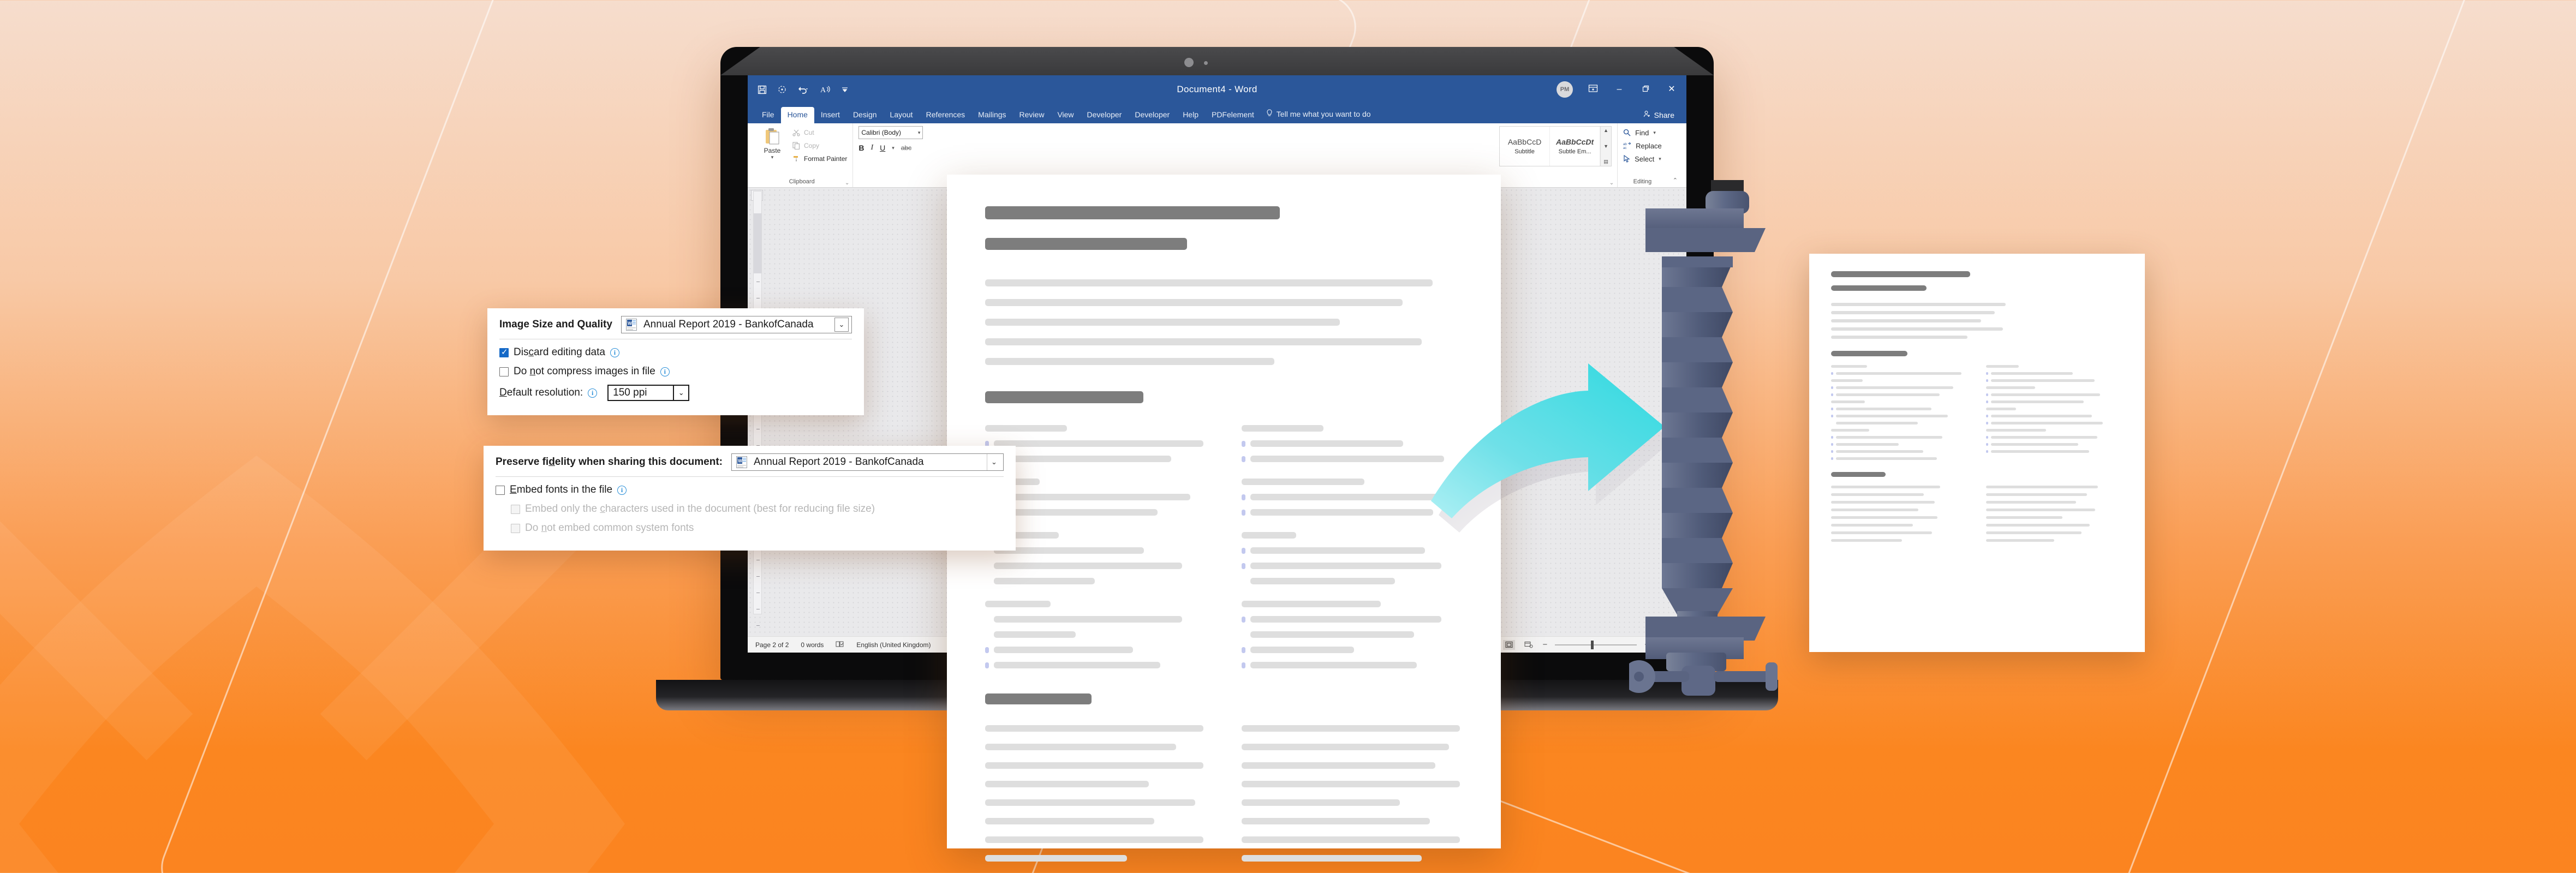  Describe the element at coordinates (504, 352) in the screenshot. I see `discard-editing-data-checkbox` at that location.